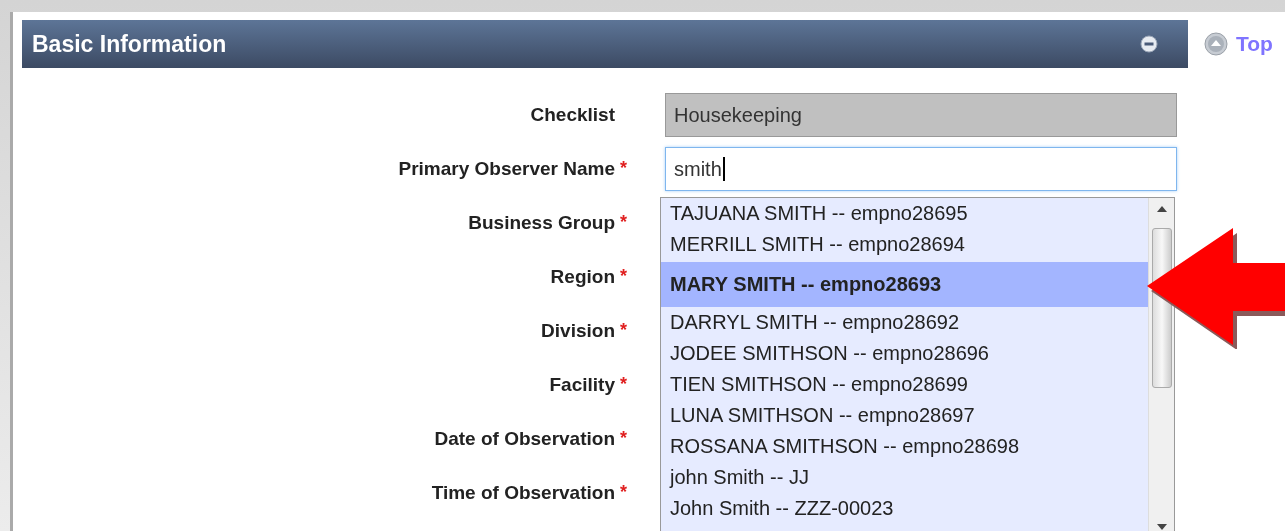 This screenshot has width=1285, height=531. What do you see at coordinates (1238, 44) in the screenshot?
I see `top-link: Top` at bounding box center [1238, 44].